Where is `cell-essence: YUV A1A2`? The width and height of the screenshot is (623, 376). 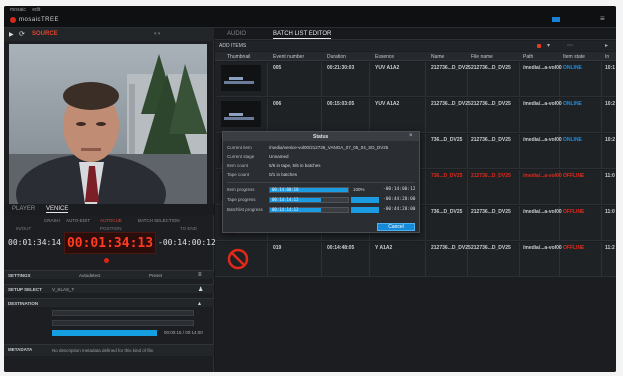 cell-essence: YUV A1A2 is located at coordinates (387, 104).